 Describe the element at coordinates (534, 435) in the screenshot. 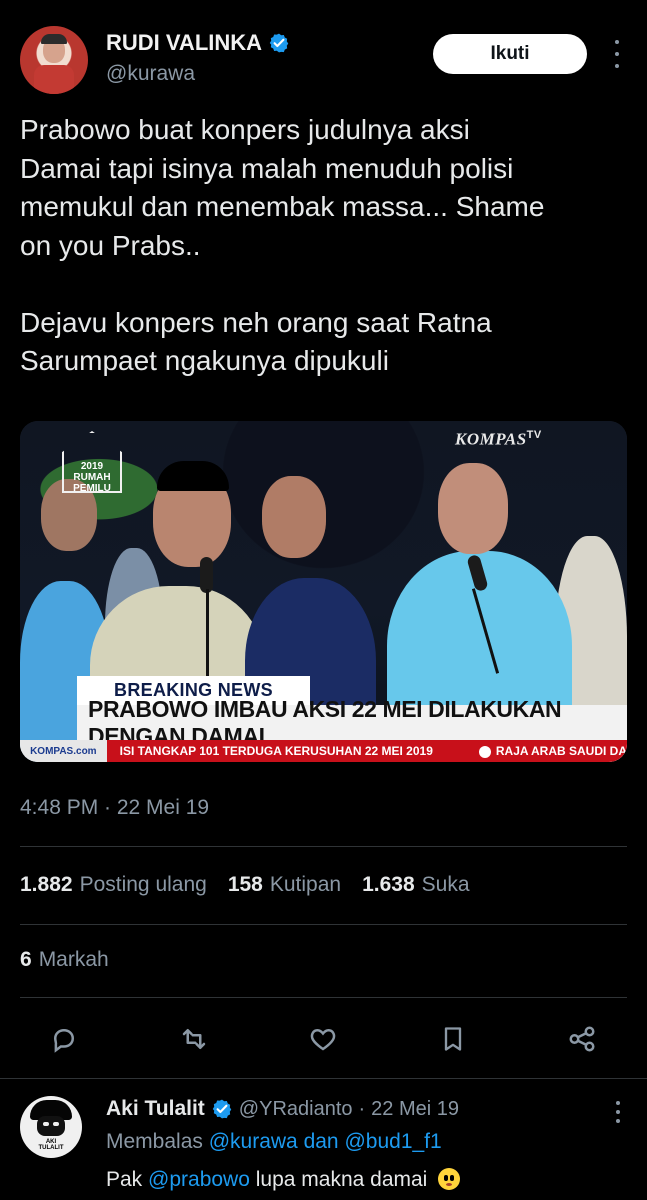

I see `kompas-superscript: TV` at that location.